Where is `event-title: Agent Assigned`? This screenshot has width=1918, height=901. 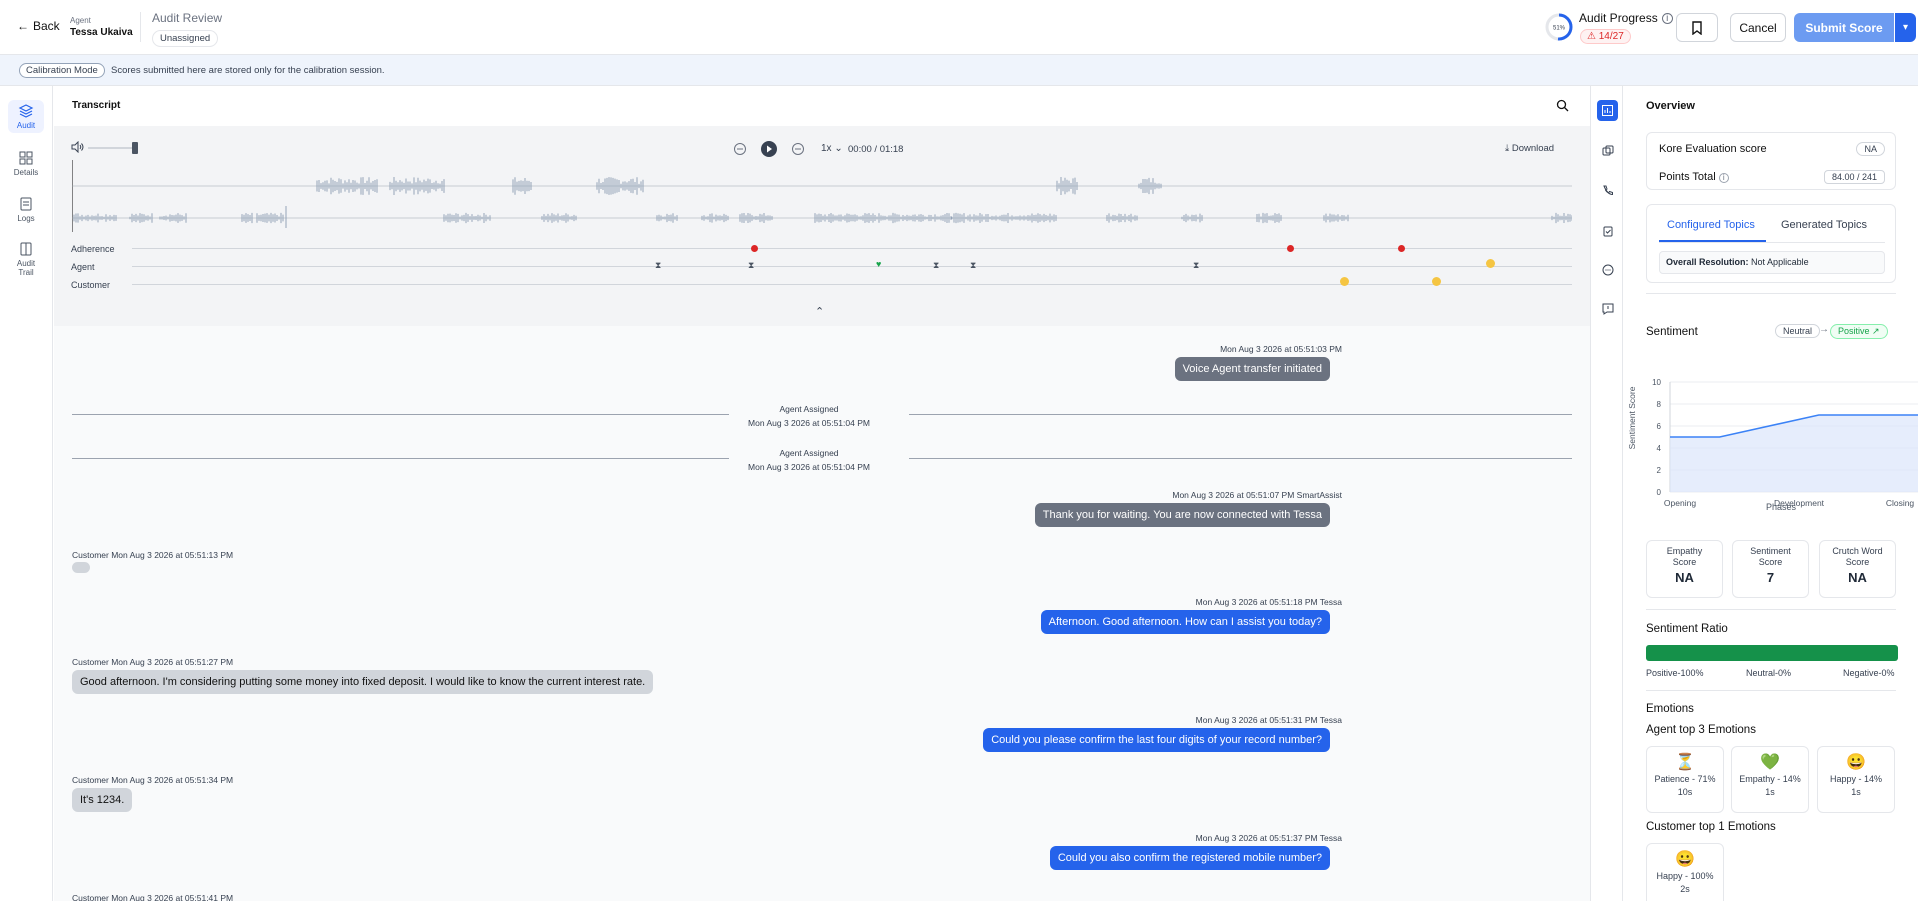
event-title: Agent Assigned is located at coordinates (809, 453).